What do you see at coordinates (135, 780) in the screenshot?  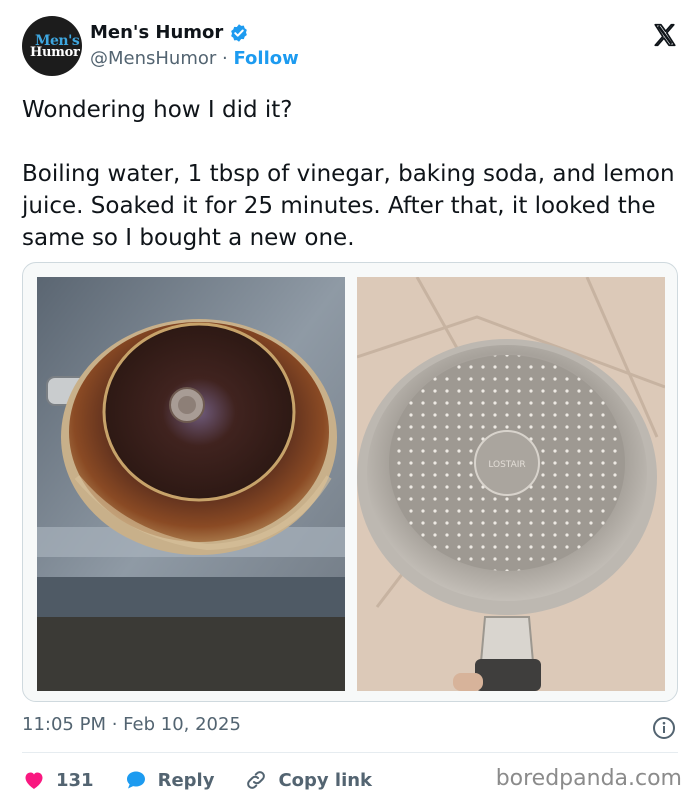 I see `chat-bubble-icon` at bounding box center [135, 780].